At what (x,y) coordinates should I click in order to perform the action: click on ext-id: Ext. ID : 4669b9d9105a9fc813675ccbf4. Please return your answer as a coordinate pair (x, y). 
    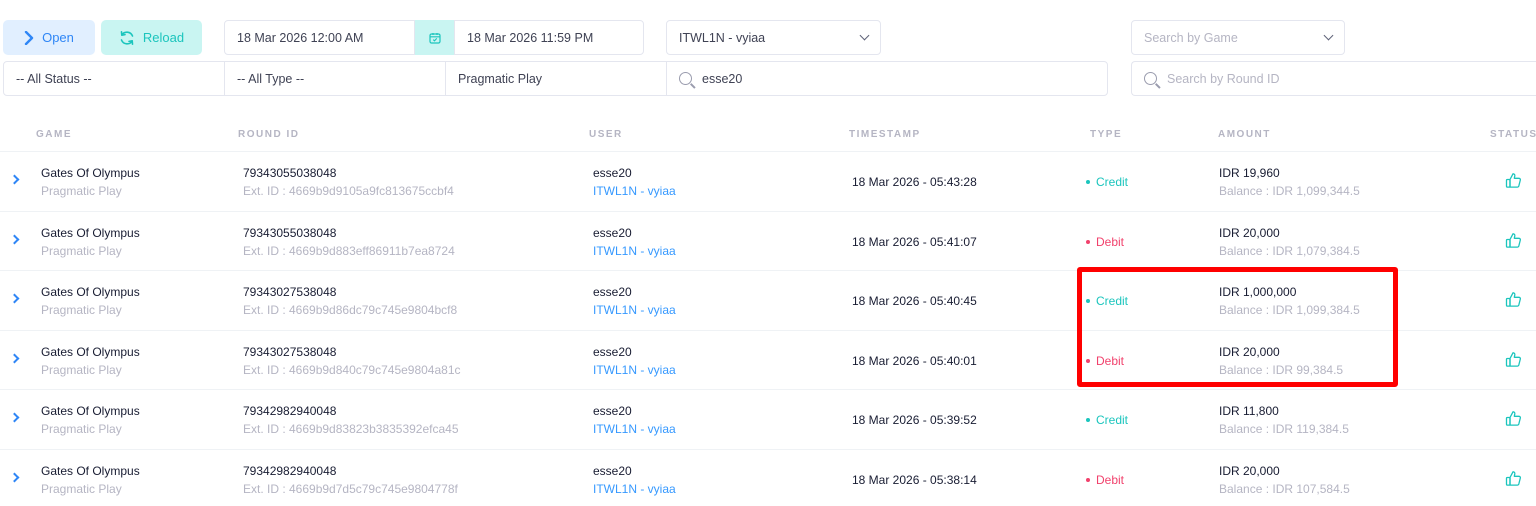
    Looking at the image, I should click on (348, 191).